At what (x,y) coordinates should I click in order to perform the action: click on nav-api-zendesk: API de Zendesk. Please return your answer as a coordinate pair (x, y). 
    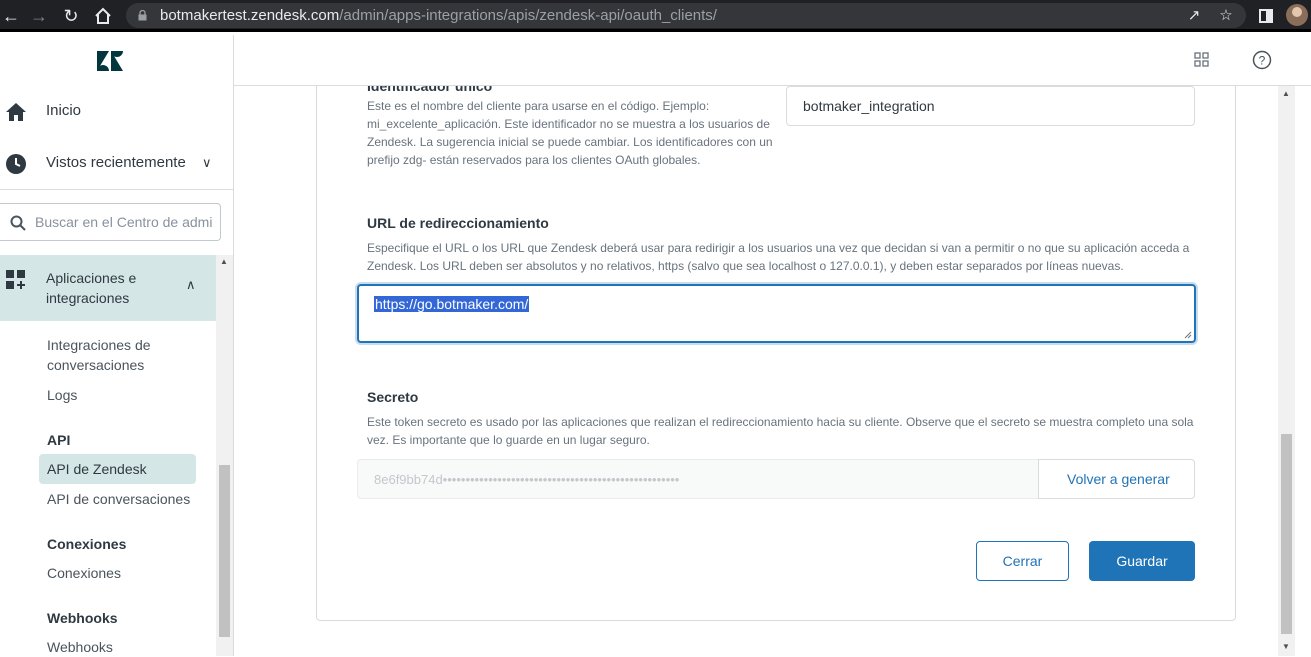
    Looking at the image, I should click on (97, 469).